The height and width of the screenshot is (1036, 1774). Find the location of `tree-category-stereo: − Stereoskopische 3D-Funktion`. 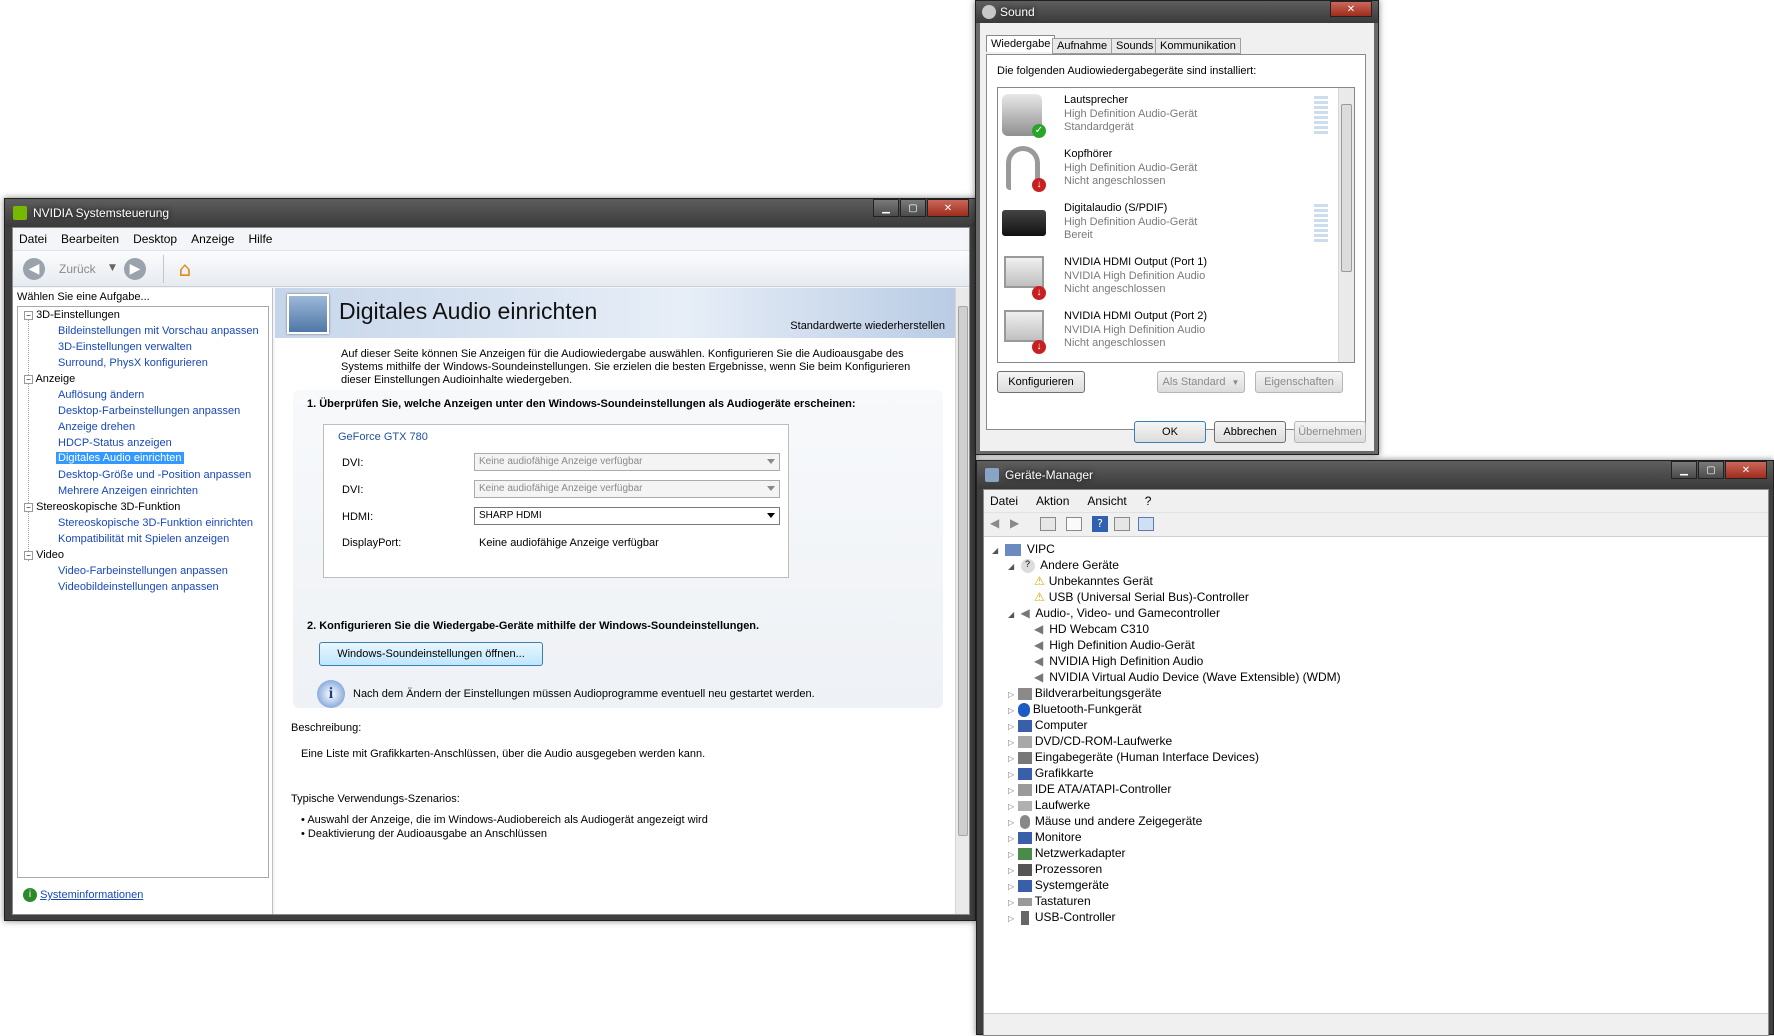

tree-category-stereo: − Stereoskopische 3D-Funktion is located at coordinates (102, 507).